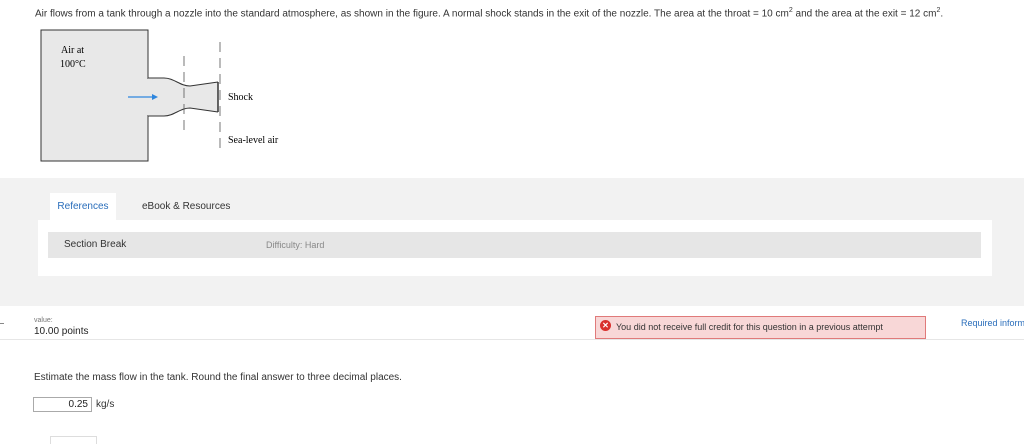  I want to click on nozzle-figure: Air at 100°C Shock Sea-level air, so click(170, 96).